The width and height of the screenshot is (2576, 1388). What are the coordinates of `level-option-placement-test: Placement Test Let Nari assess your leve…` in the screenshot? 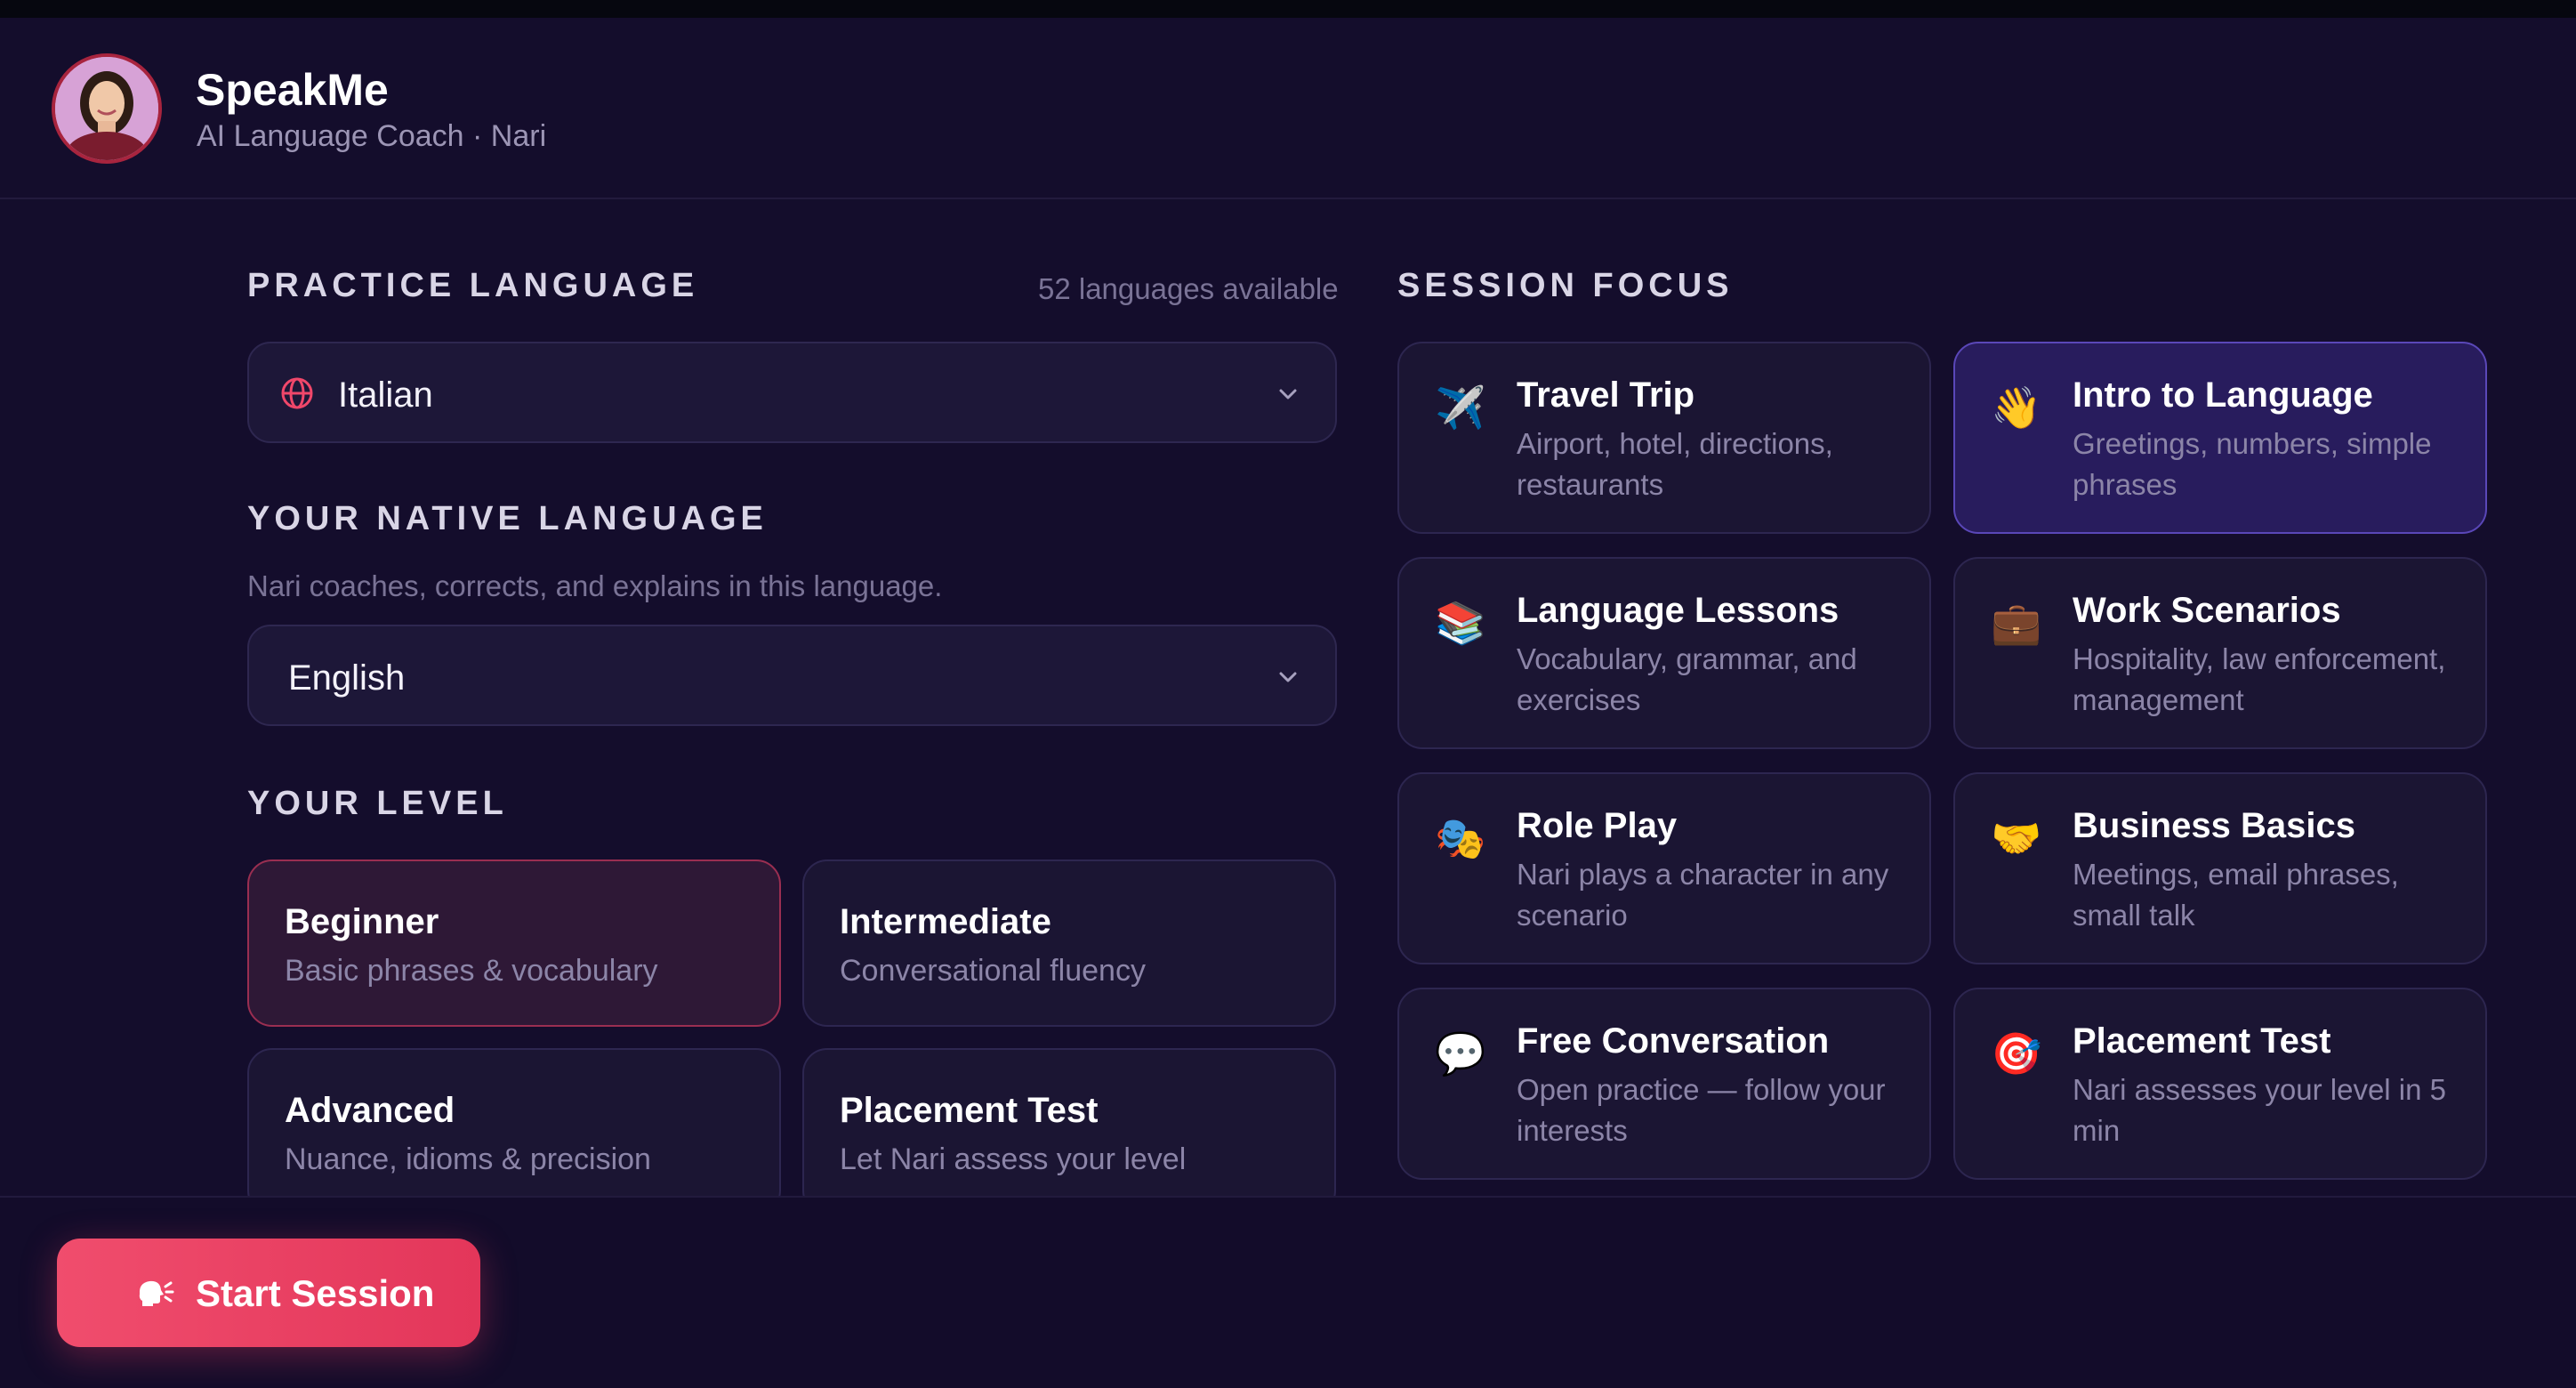 It's located at (1069, 1131).